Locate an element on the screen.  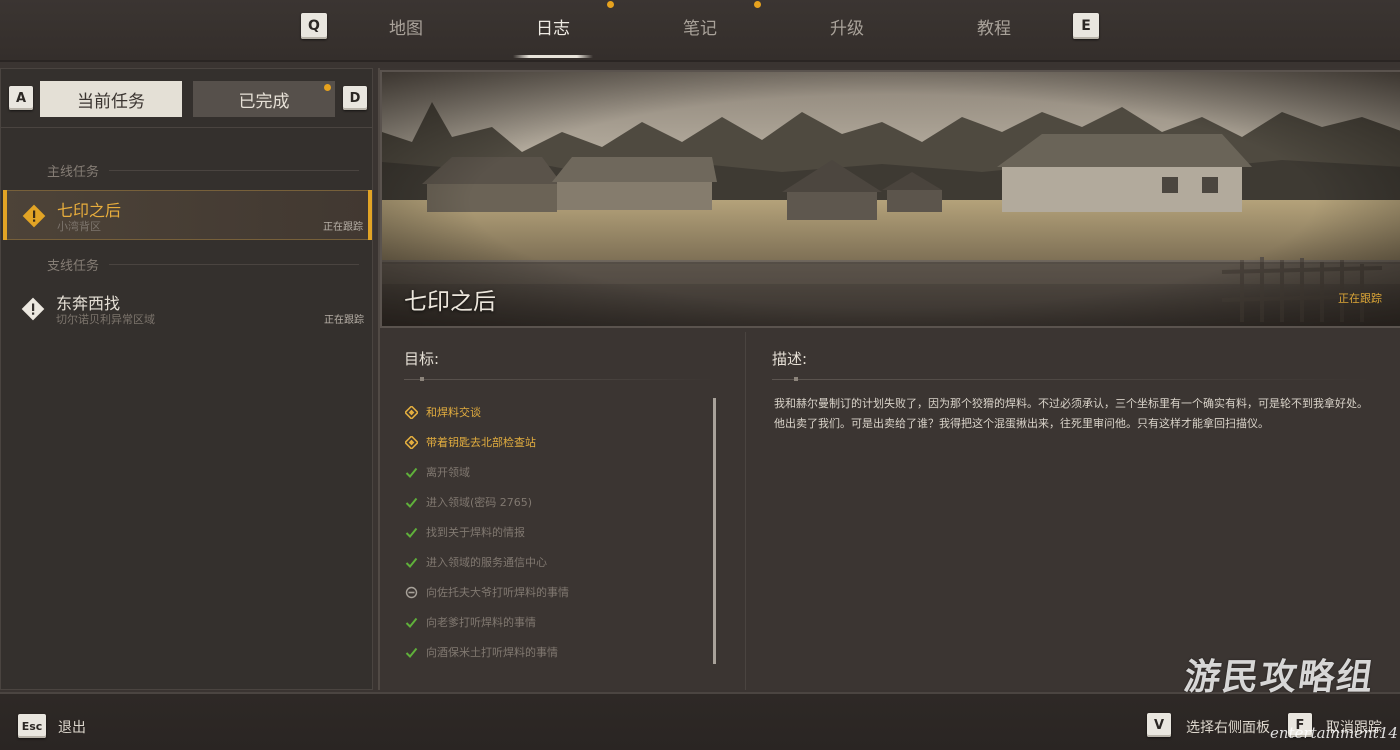
objective-text: 进入领域(密码 2765) is located at coordinates (479, 502).